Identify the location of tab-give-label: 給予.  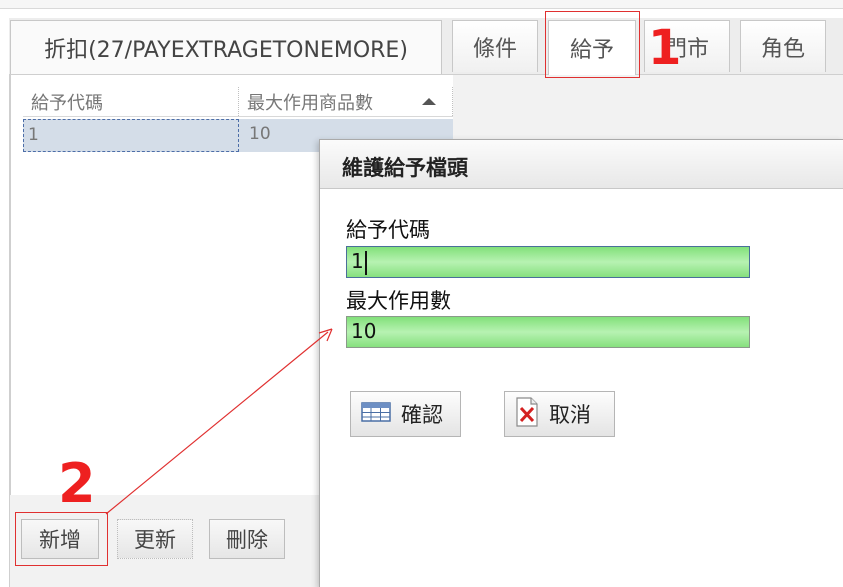
(591, 50).